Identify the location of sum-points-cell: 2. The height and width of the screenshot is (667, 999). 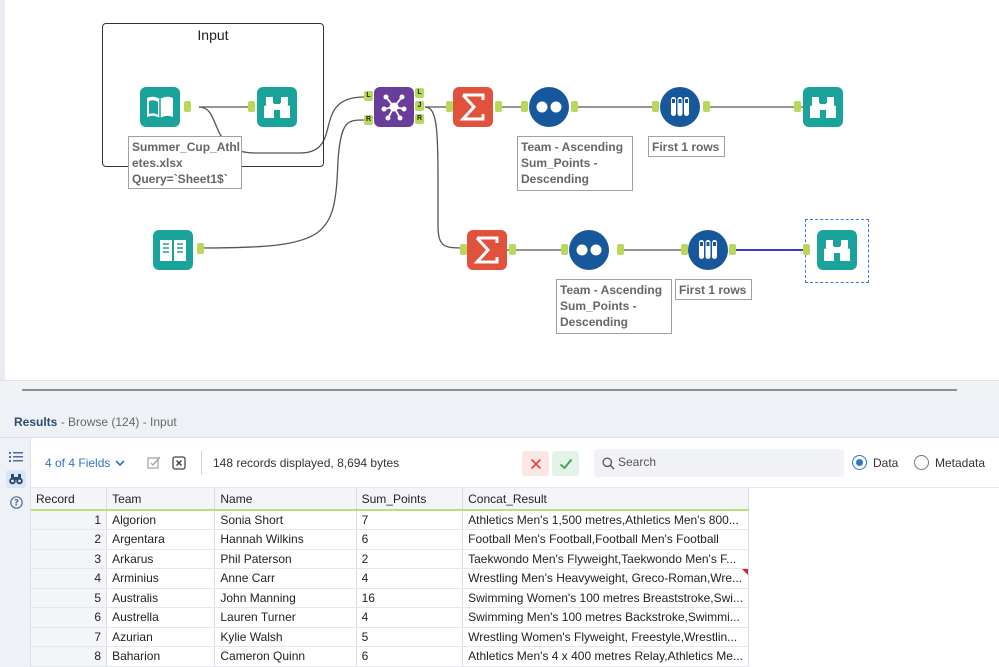
(410, 559).